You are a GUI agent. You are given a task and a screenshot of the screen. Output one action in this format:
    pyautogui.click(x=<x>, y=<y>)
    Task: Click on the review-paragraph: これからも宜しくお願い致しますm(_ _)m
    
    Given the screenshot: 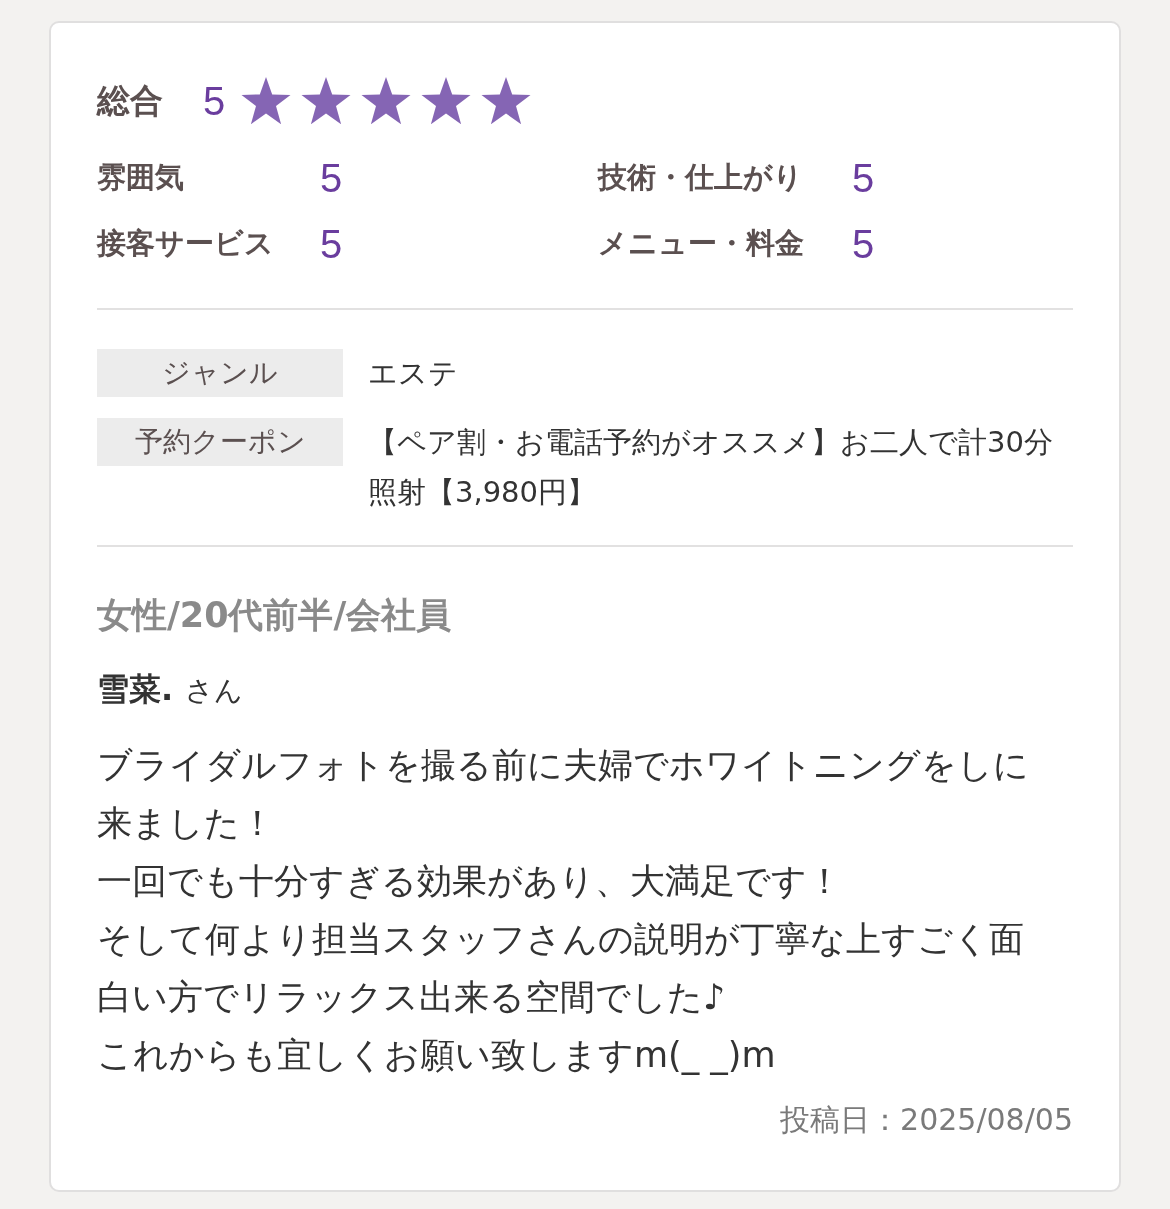 What is the action you would take?
    pyautogui.click(x=437, y=1055)
    